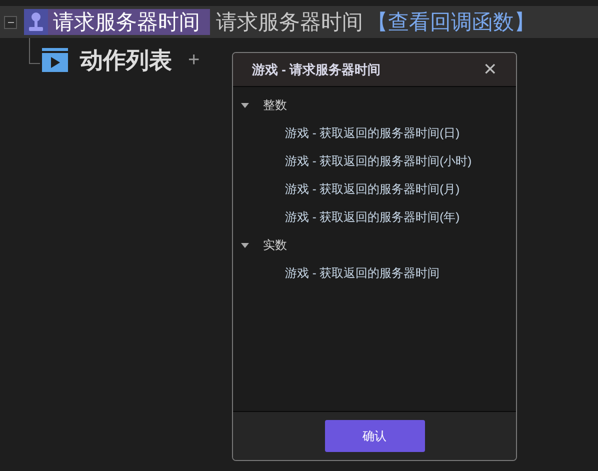  Describe the element at coordinates (362, 273) in the screenshot. I see `list-item: 游戏 - 获取返回的服务器时间` at that location.